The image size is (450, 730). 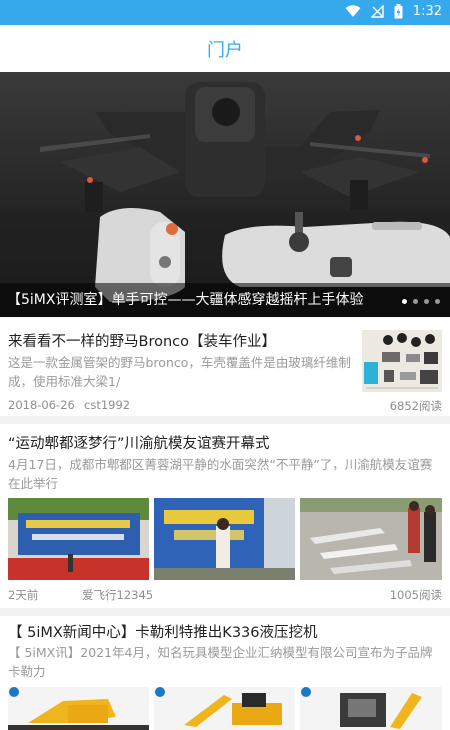 I want to click on app-bar: 门户, so click(x=225, y=49).